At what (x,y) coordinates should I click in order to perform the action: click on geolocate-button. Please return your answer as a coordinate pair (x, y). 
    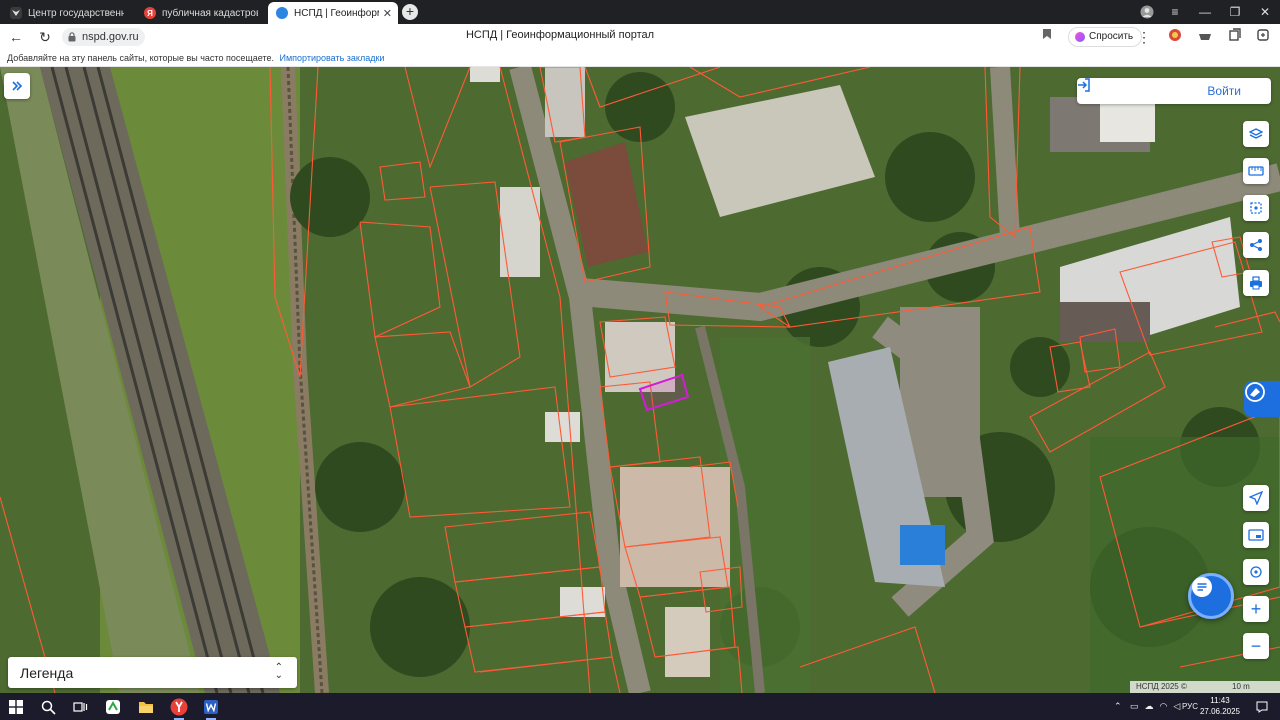
    Looking at the image, I should click on (1256, 498).